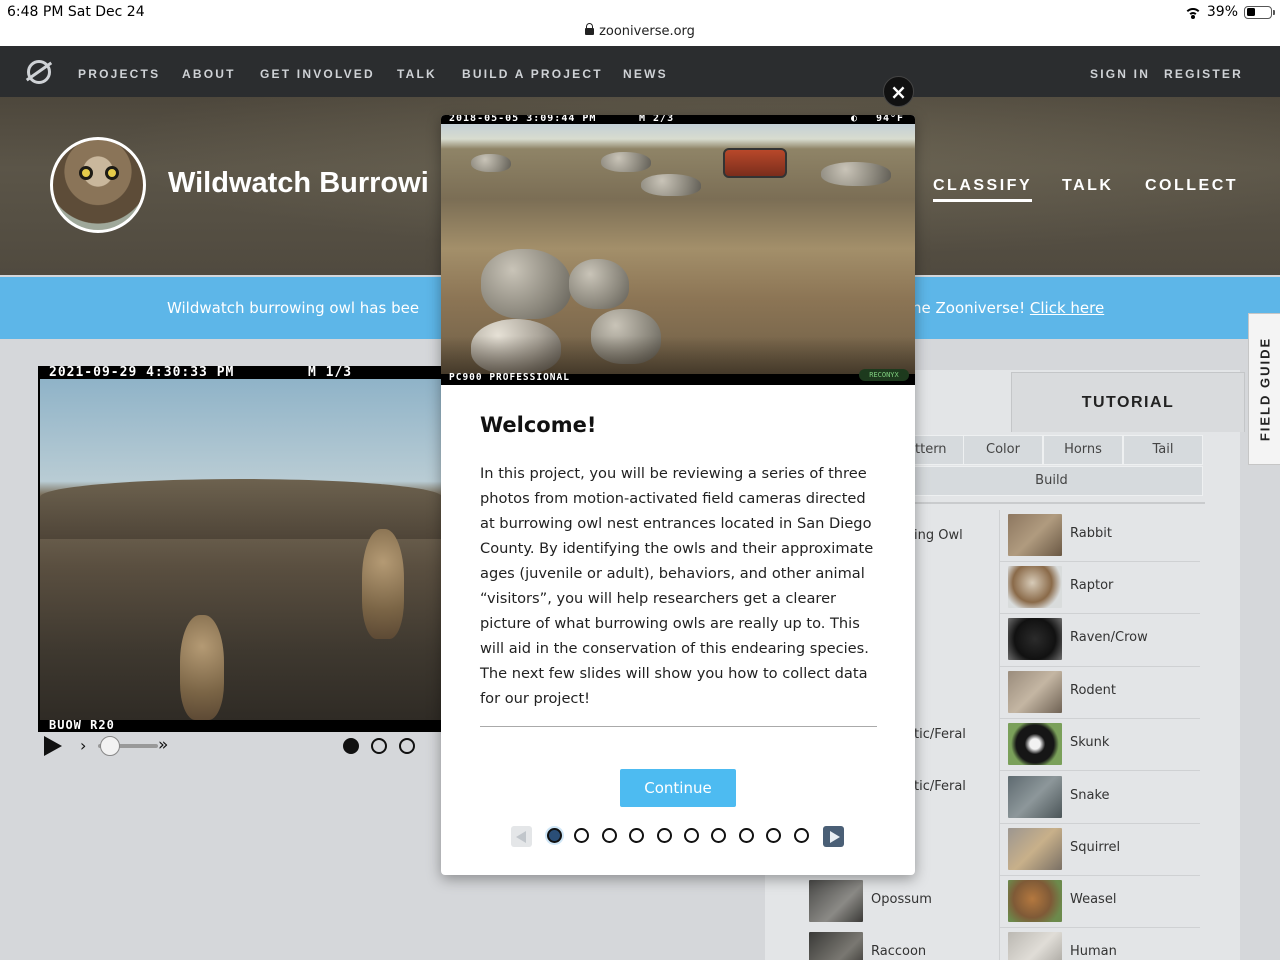  I want to click on choice-raven-crow: Raven/Crow, so click(1103, 640).